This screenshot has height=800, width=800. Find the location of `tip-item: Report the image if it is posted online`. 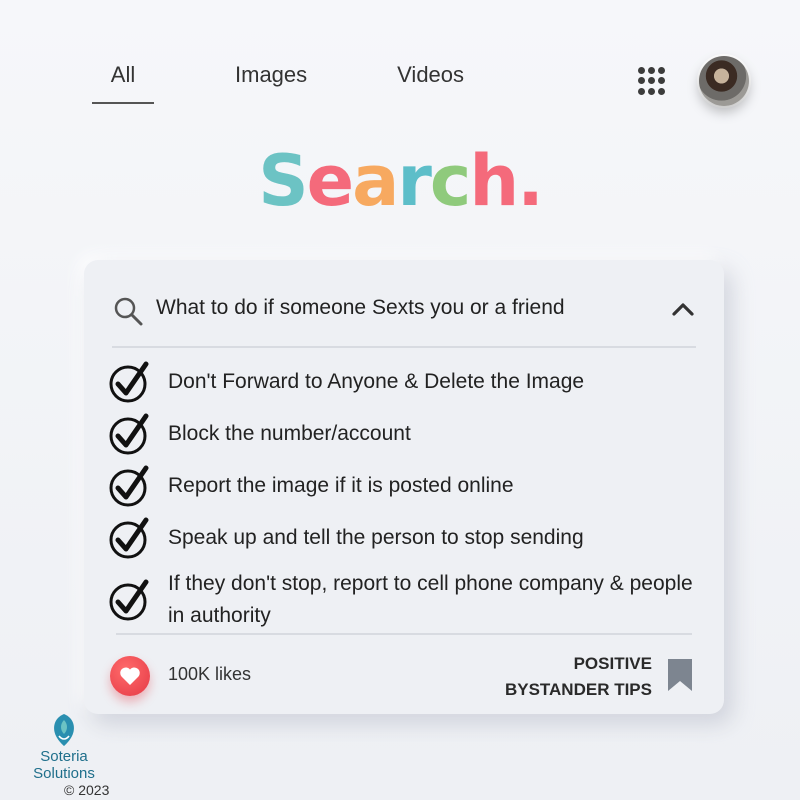

tip-item: Report the image if it is posted online is located at coordinates (403, 486).